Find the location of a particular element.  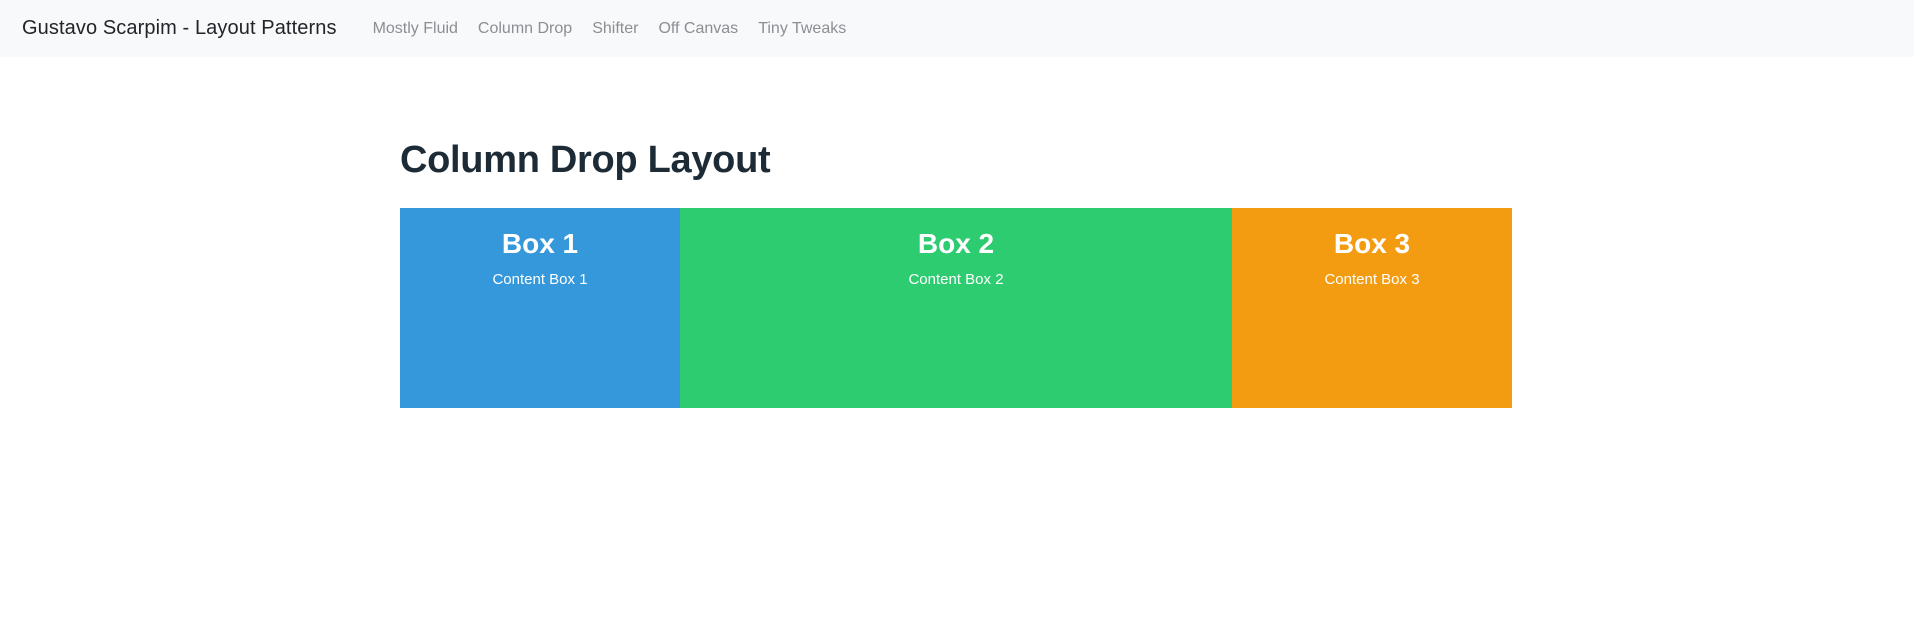

nav-link-tiny-tweaks: Tiny Tweaks is located at coordinates (802, 29).